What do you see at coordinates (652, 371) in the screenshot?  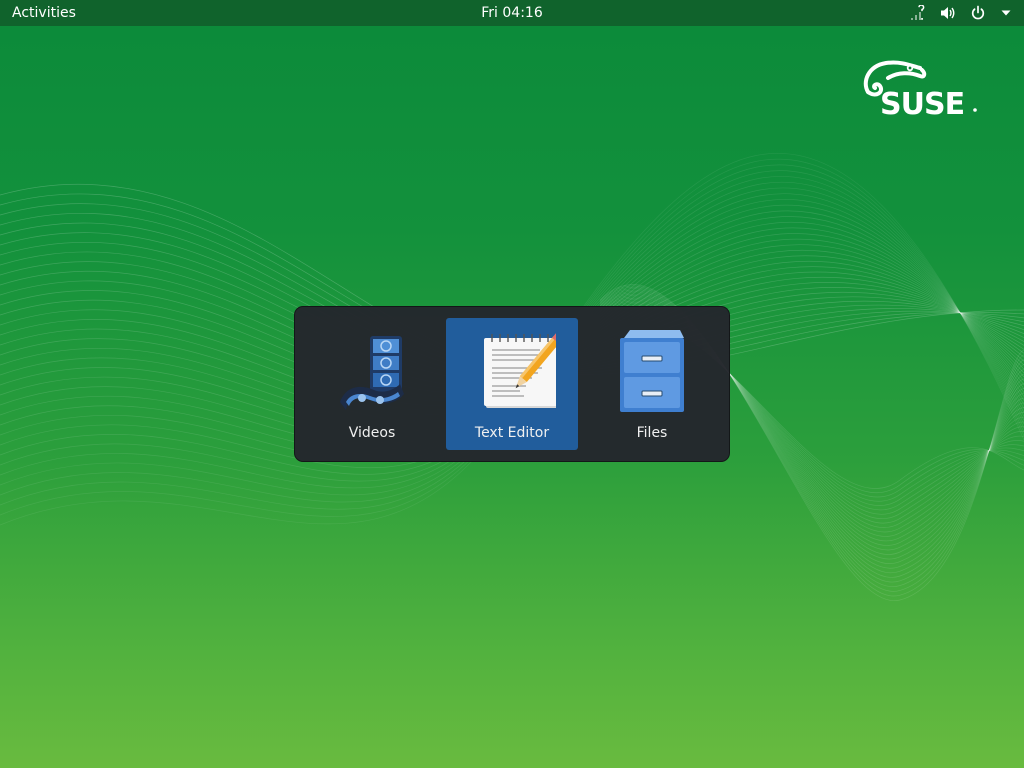 I see `files-icon` at bounding box center [652, 371].